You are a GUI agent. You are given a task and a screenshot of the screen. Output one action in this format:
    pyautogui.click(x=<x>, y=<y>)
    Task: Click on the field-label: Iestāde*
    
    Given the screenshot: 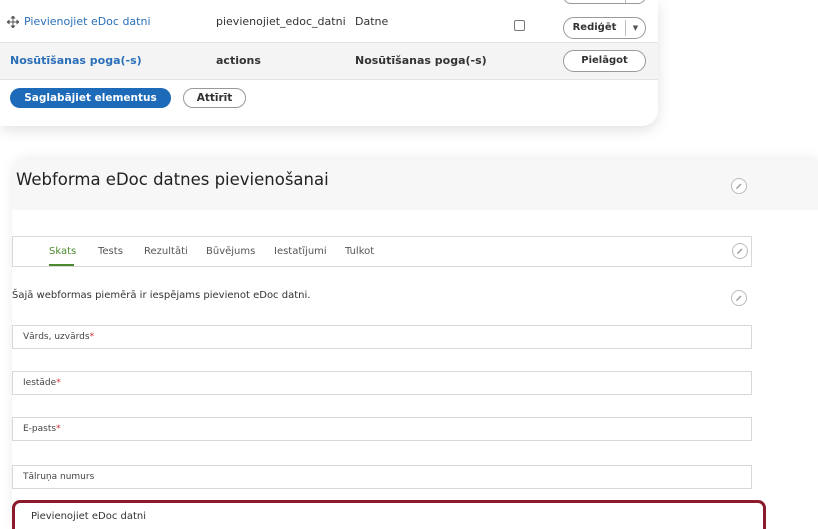 What is the action you would take?
    pyautogui.click(x=42, y=383)
    